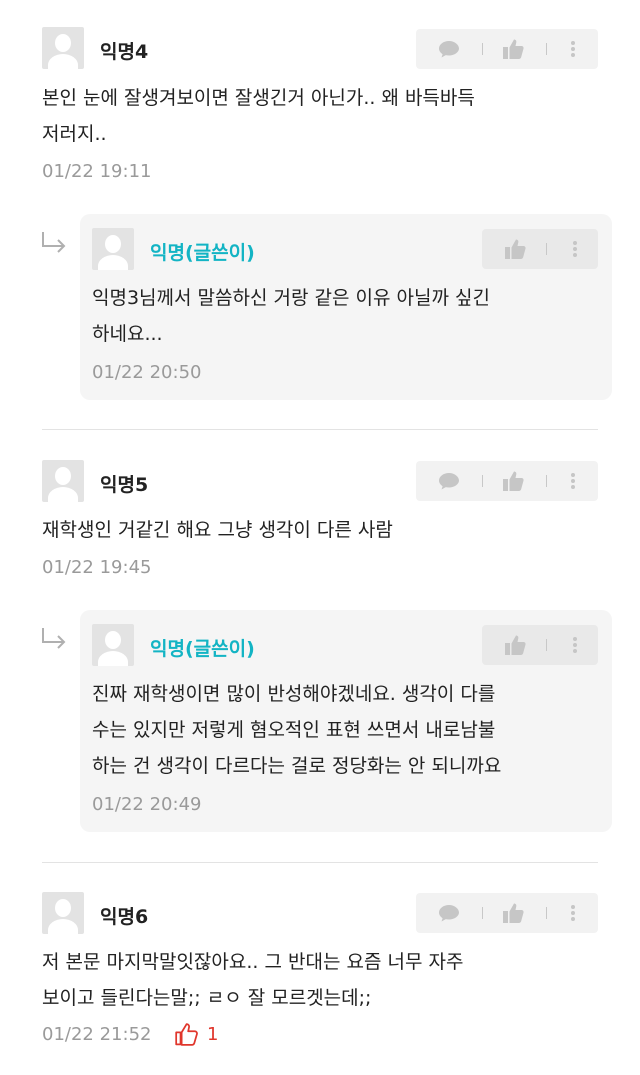  I want to click on comment-text-line: 보이고 들린다는말;; ㄹㅇ 잘 모르겟는데;;, so click(207, 998).